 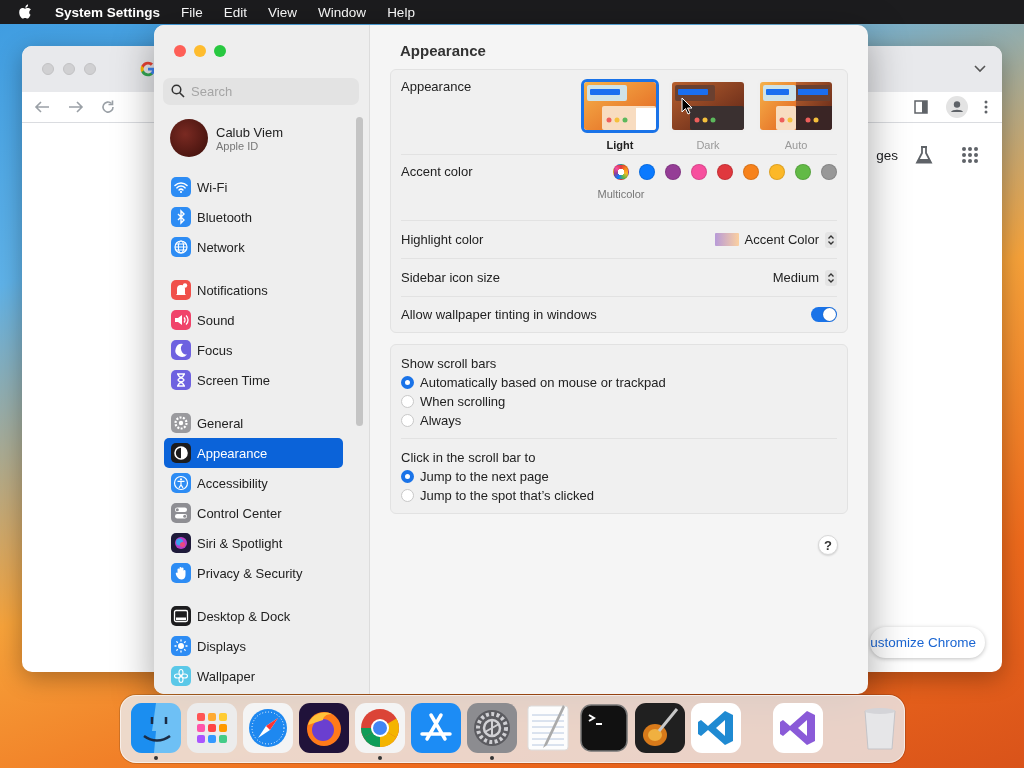 What do you see at coordinates (401, 12) in the screenshot?
I see `menu-item: Help` at bounding box center [401, 12].